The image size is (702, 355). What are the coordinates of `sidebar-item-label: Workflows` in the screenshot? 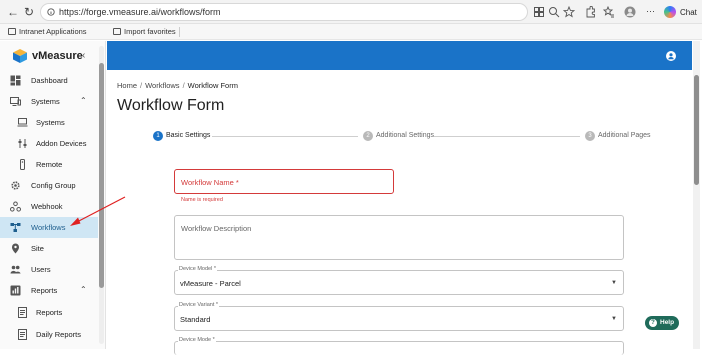 It's located at (48, 227).